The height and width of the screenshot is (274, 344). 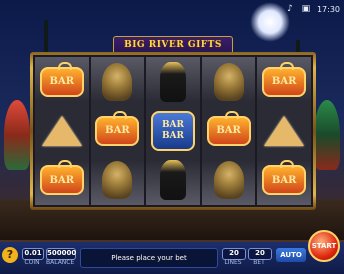 What do you see at coordinates (312, 9) in the screenshot?
I see `top-toolbar: ♪ ▣ 17:30` at bounding box center [312, 9].